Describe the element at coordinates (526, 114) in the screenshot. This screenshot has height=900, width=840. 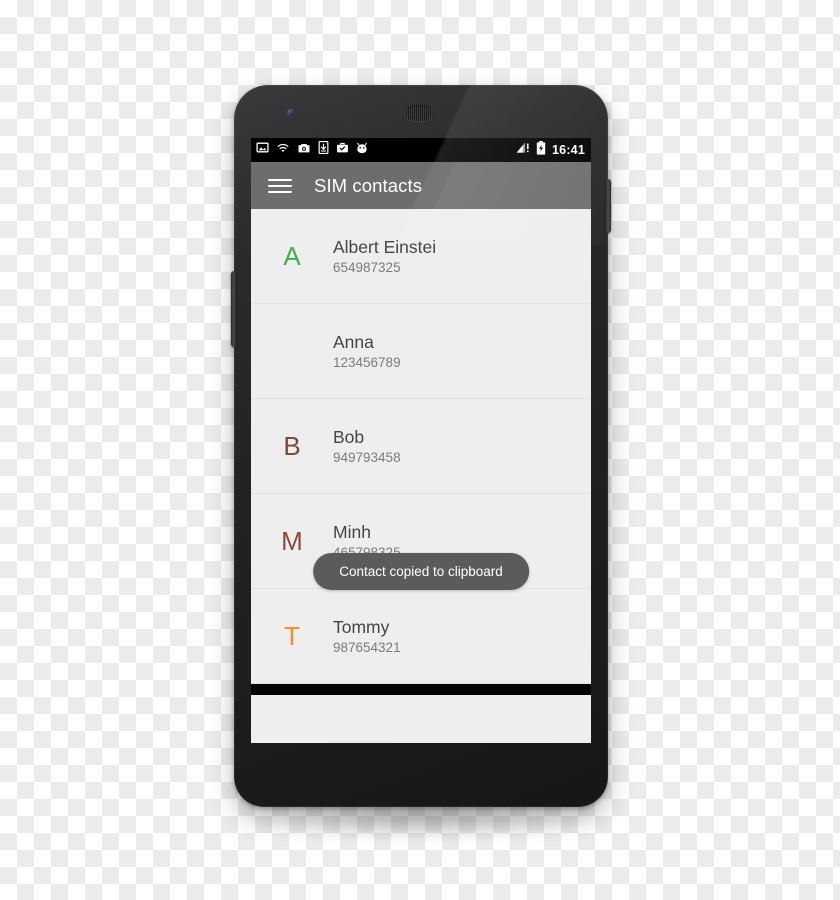
I see `proximity-sensor` at that location.